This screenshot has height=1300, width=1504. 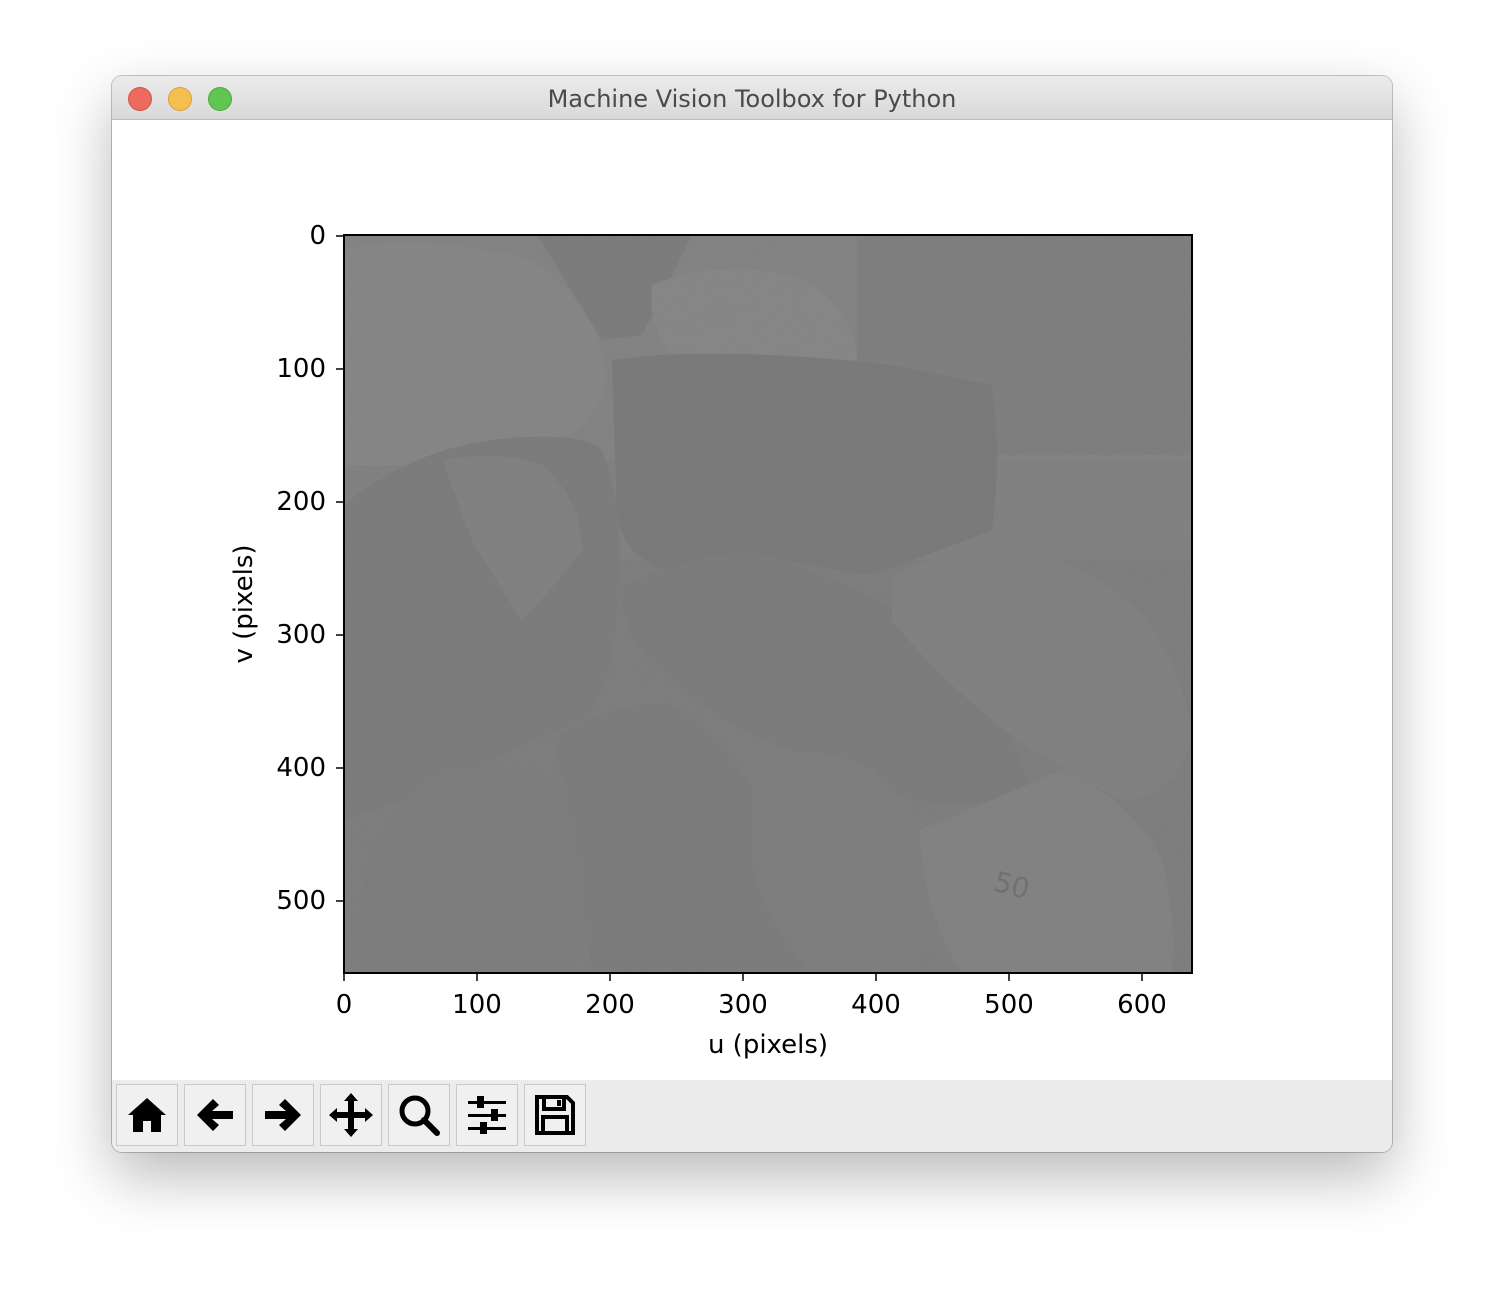 I want to click on home-icon, so click(x=147, y=1115).